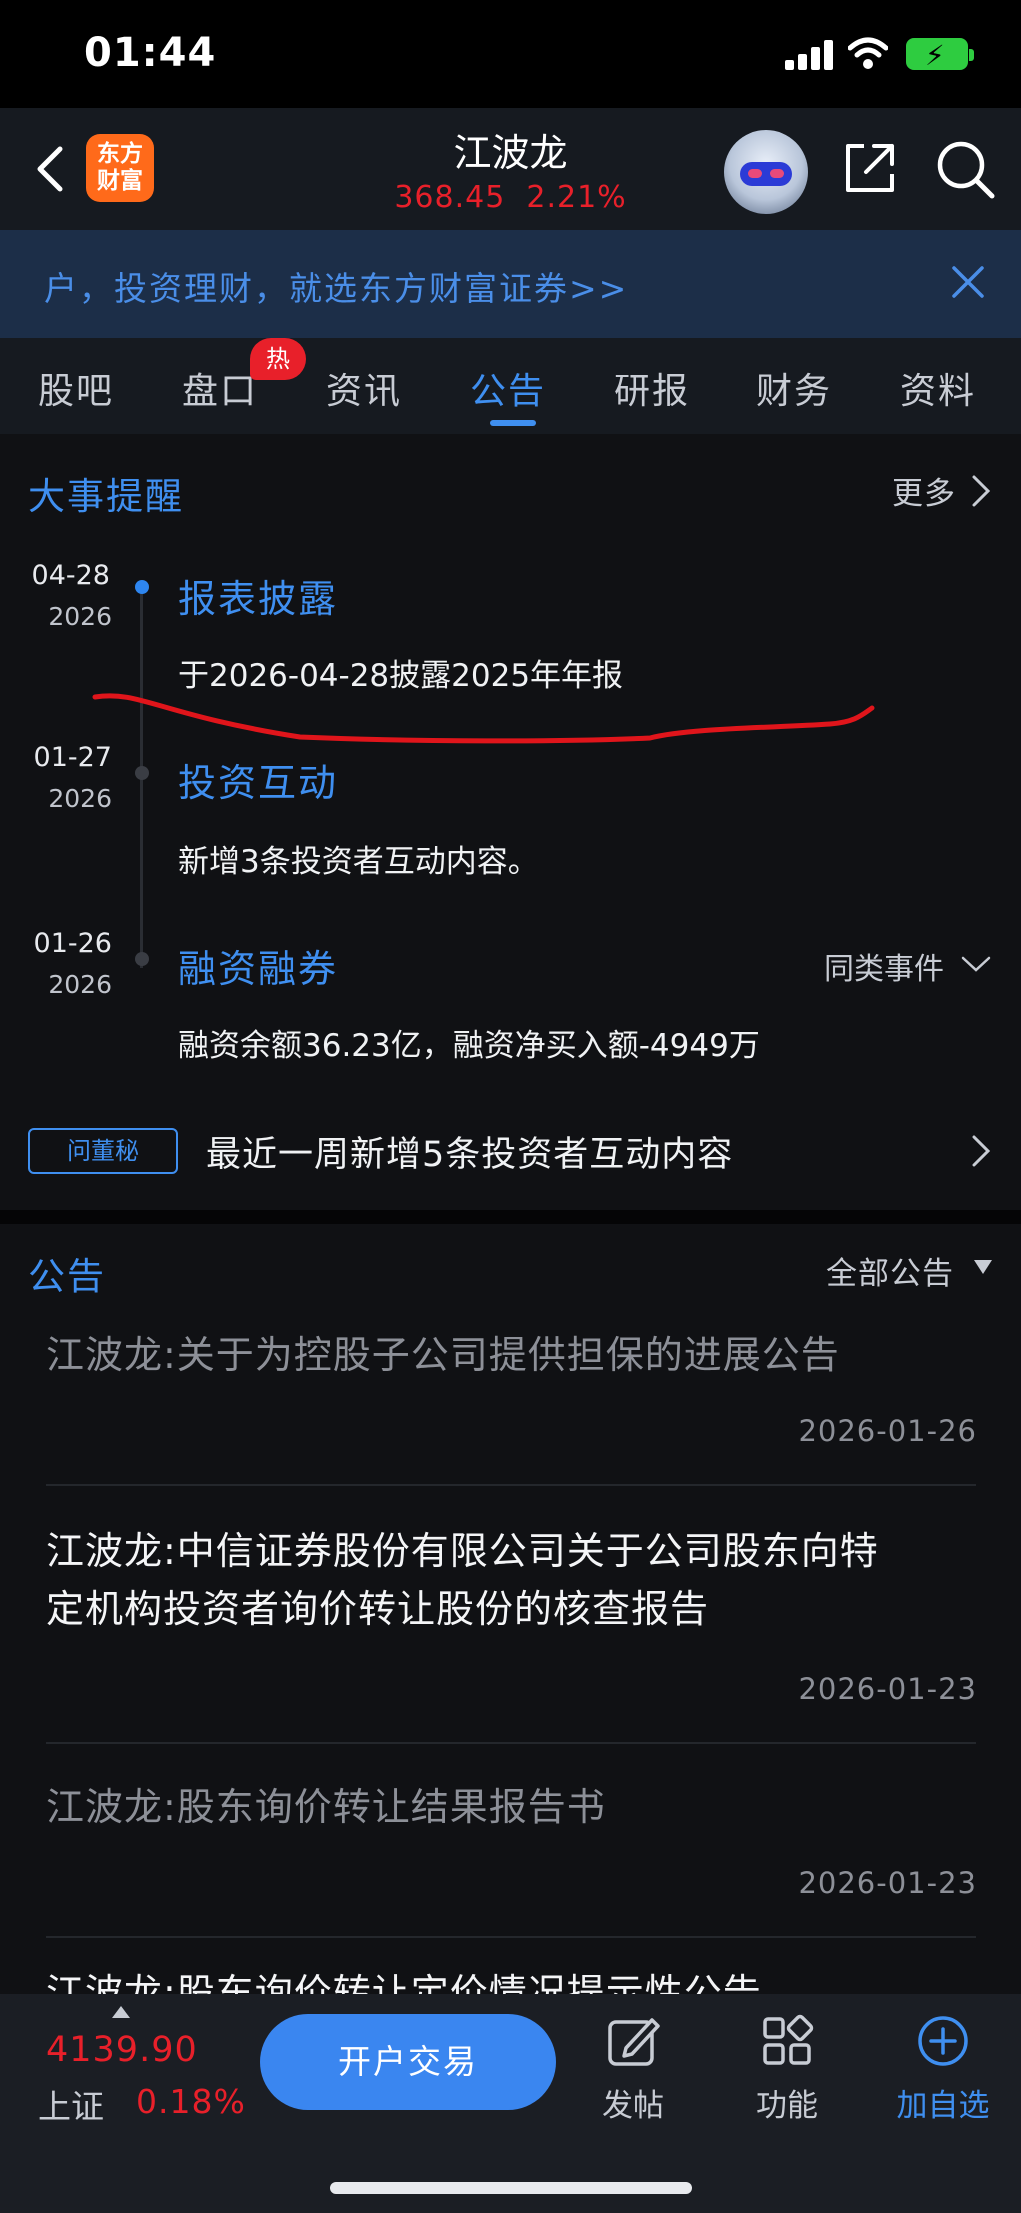 The height and width of the screenshot is (2213, 1021). What do you see at coordinates (516, 1807) in the screenshot?
I see `announcement-title: 江波龙:股东询价转让结果报告书` at bounding box center [516, 1807].